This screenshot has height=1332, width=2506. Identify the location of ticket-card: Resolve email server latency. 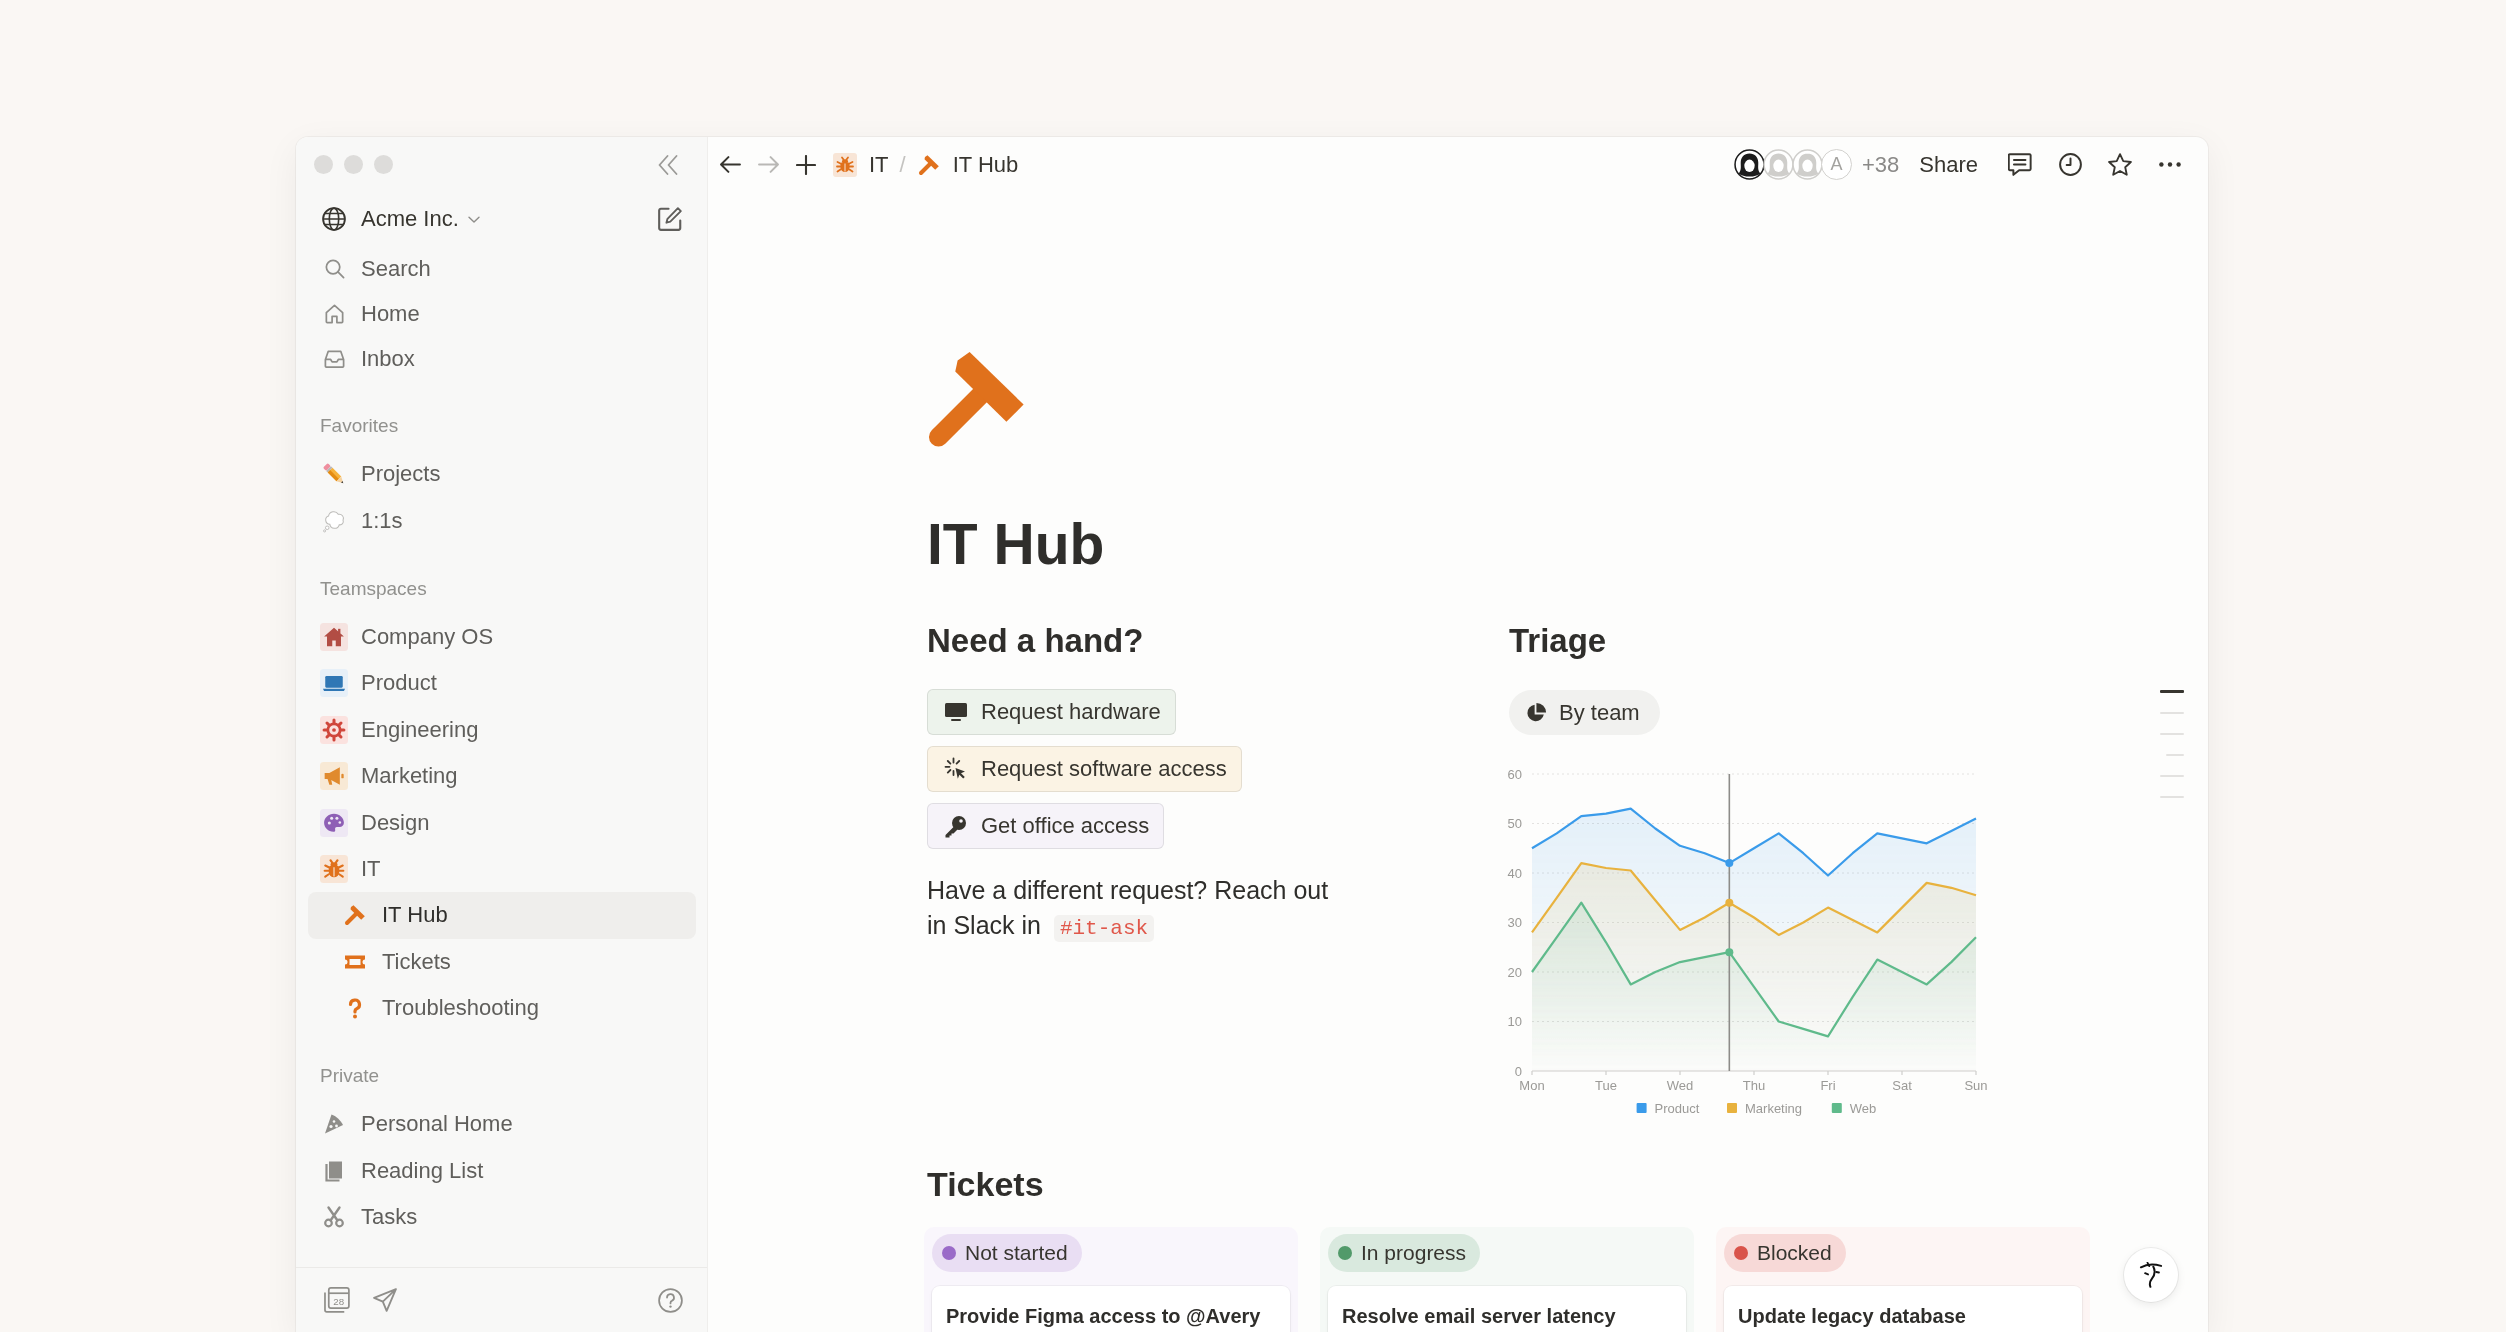
(1507, 1309).